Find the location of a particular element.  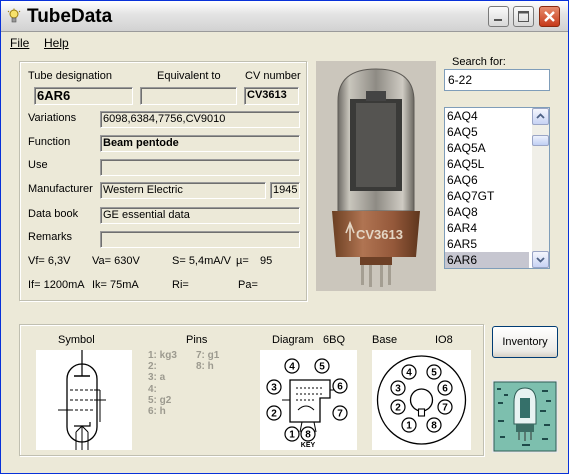

remarks-label: Remarks is located at coordinates (50, 237).